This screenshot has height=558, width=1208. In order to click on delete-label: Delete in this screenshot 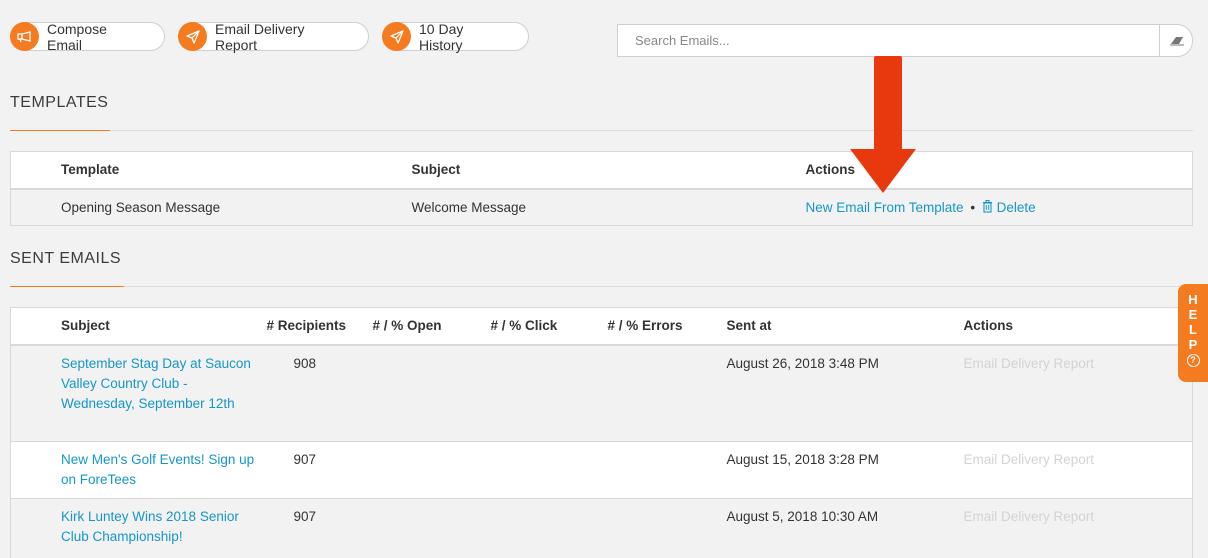, I will do `click(1016, 207)`.